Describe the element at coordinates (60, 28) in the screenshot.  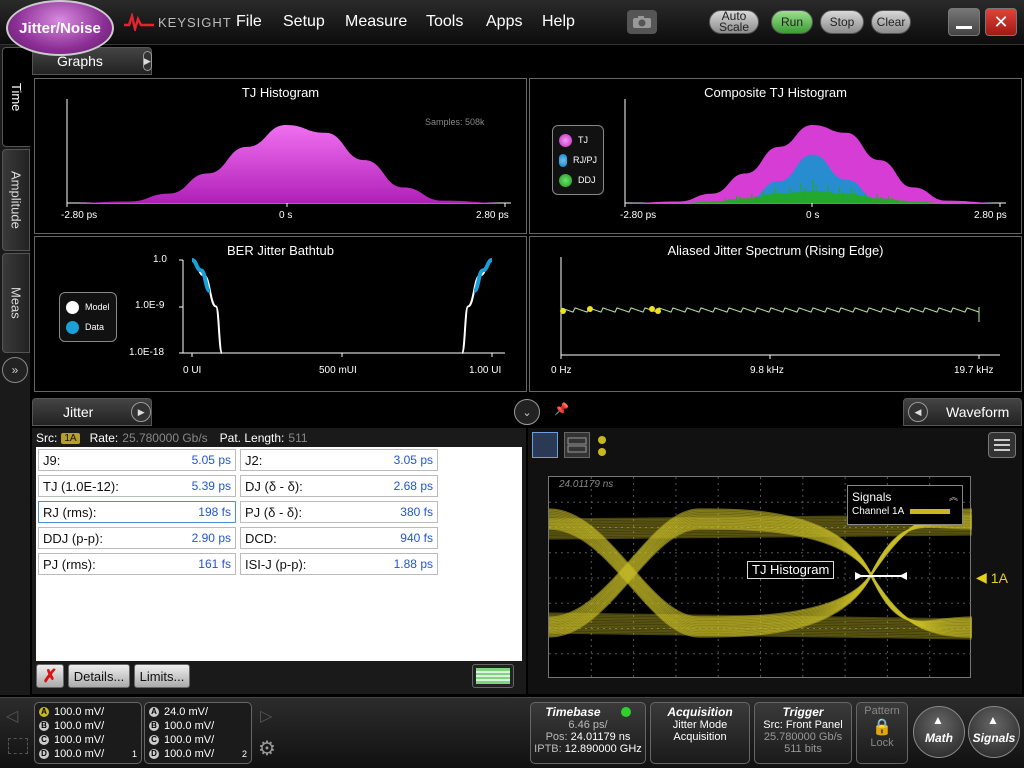
I see `app-mode-badge: Jitter/Noise` at that location.